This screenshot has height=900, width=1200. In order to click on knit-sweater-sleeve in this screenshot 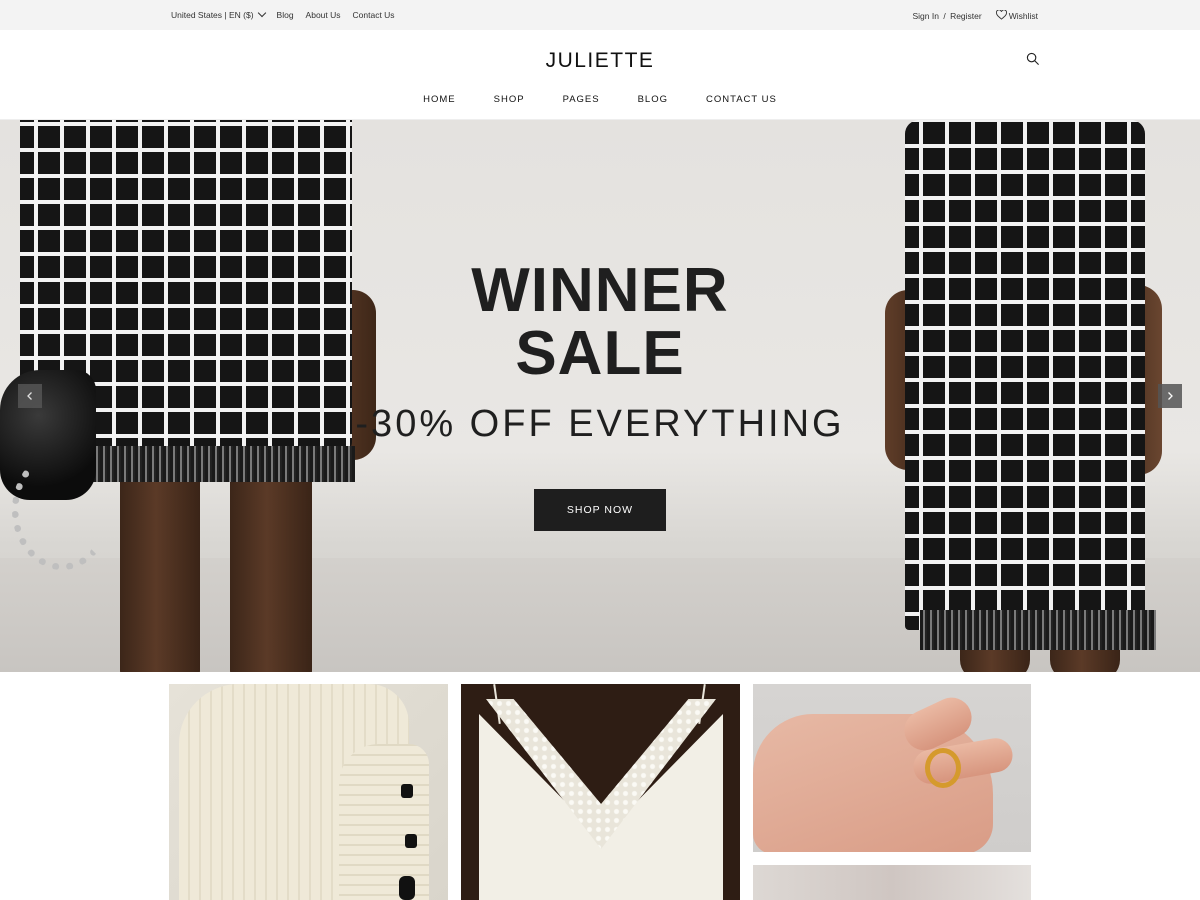, I will do `click(384, 822)`.